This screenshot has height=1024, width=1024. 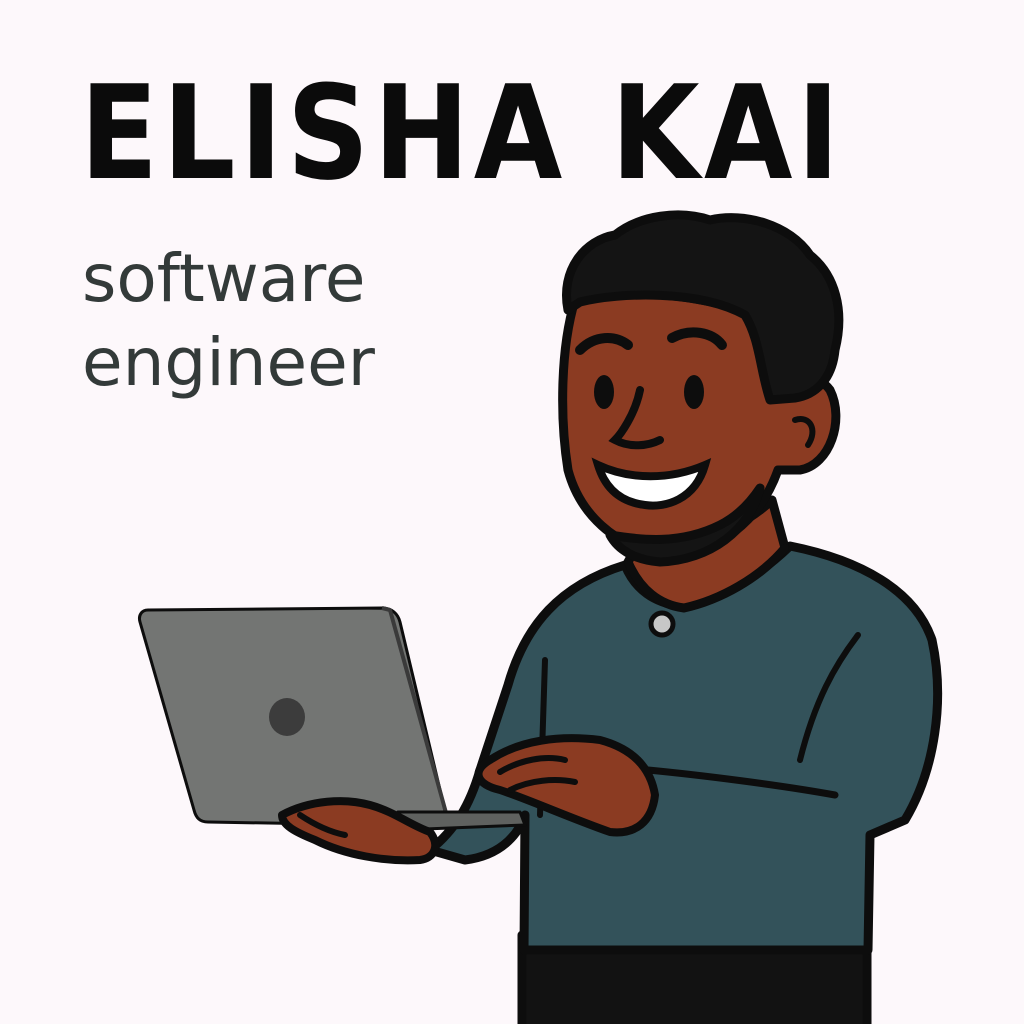 What do you see at coordinates (662, 624) in the screenshot?
I see `collar-button` at bounding box center [662, 624].